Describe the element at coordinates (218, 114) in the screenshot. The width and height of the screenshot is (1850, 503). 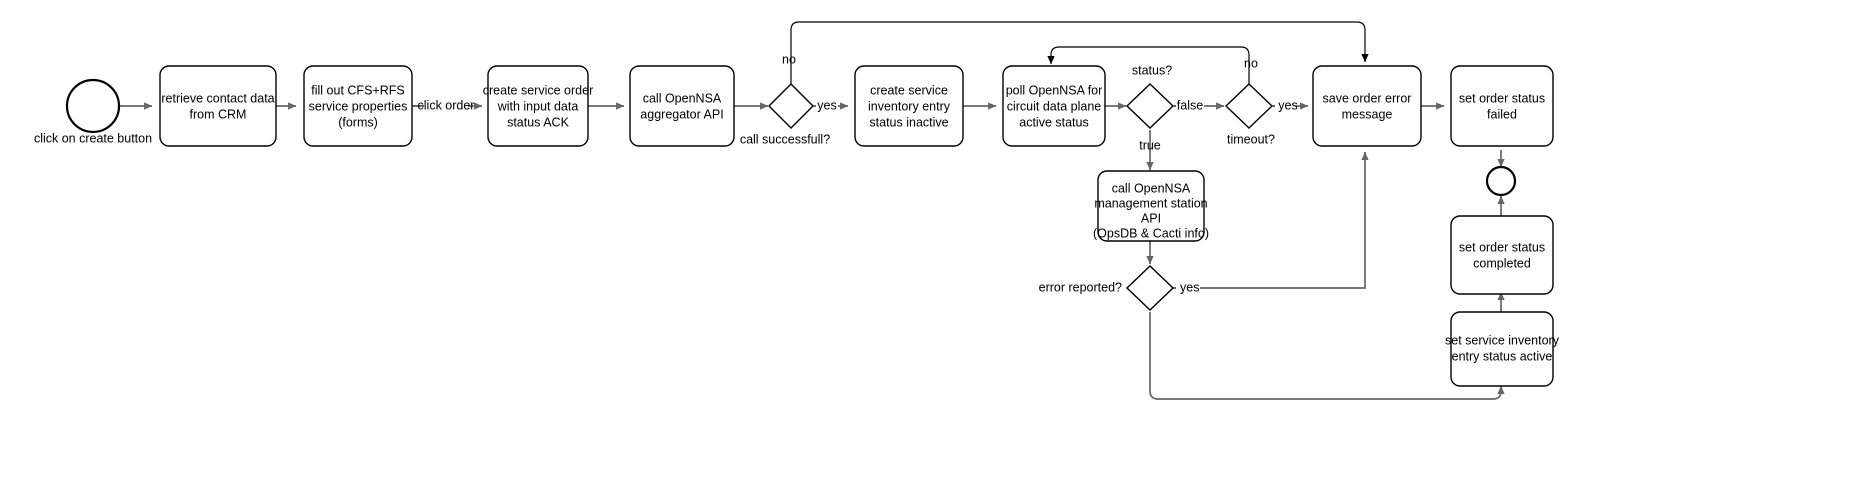
I see `retrieve-contact-line-2: from CRM` at that location.